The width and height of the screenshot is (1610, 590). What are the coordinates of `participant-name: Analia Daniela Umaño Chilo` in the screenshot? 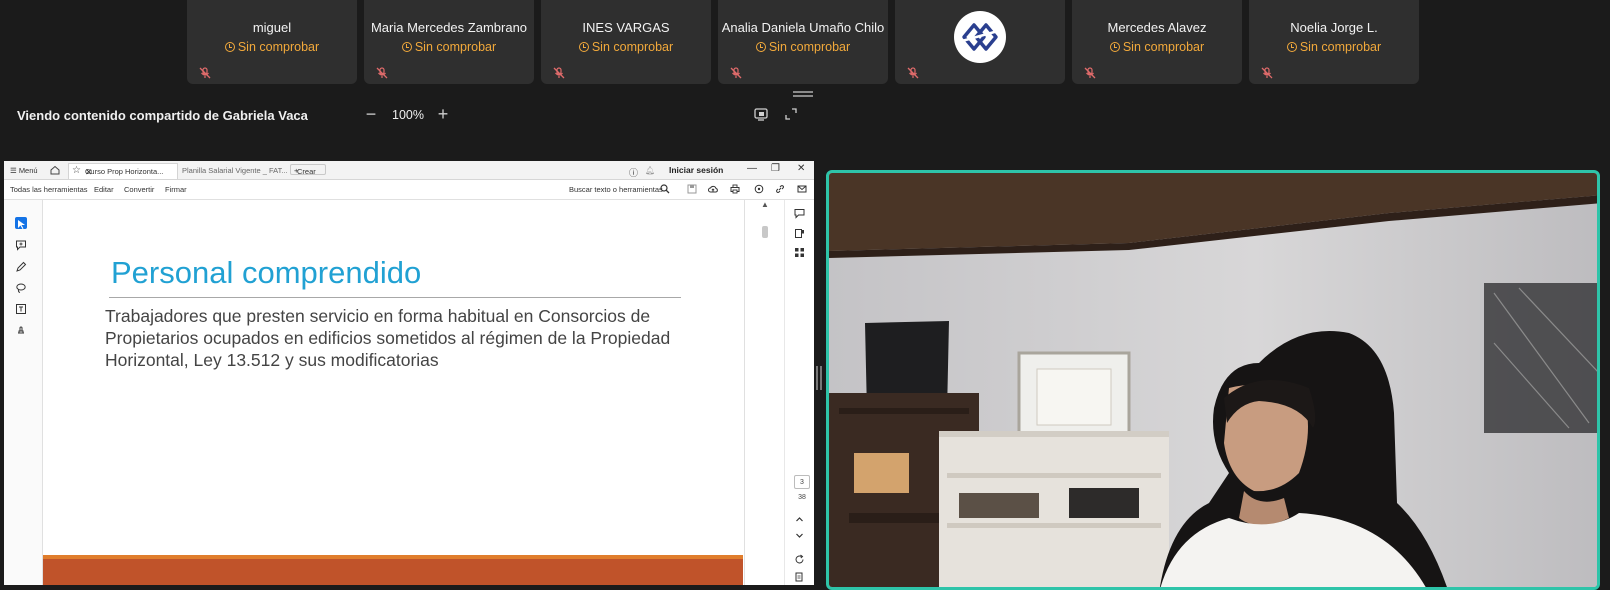 It's located at (803, 27).